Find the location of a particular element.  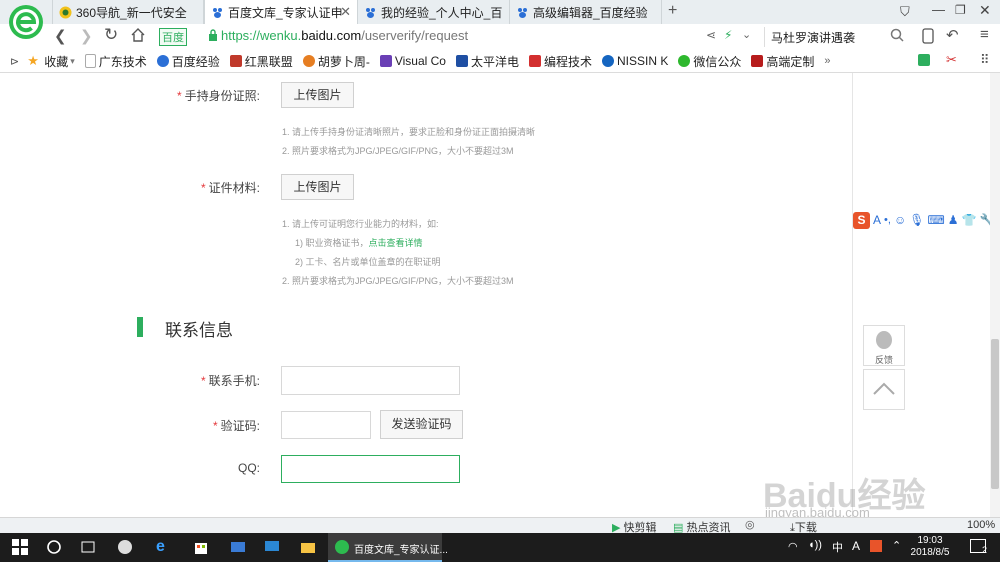

task-view-icon is located at coordinates (88, 547).